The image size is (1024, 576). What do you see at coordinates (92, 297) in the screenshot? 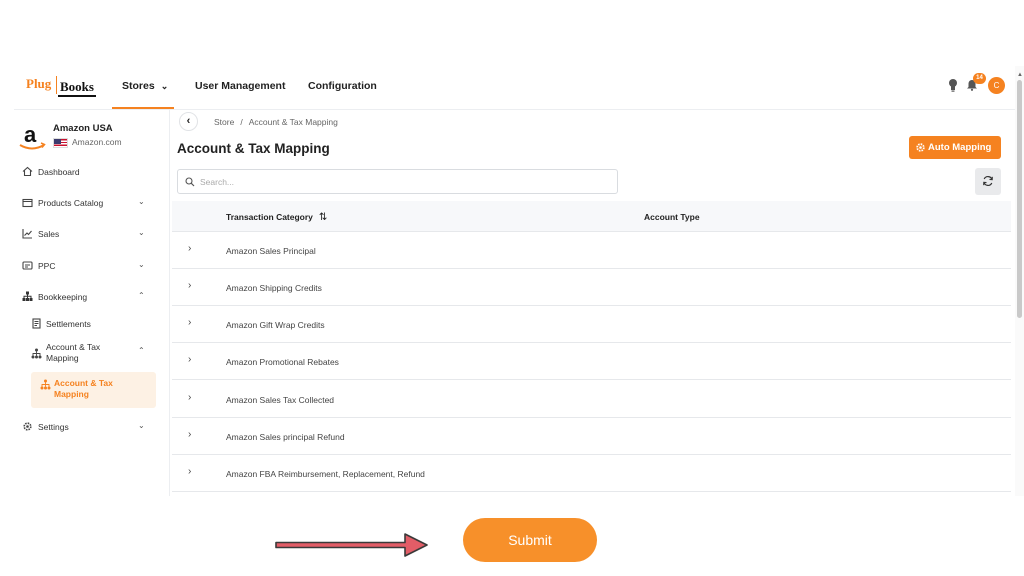
I see `sidebar-item-bookkeeping: Bookkeeping ⌃` at bounding box center [92, 297].